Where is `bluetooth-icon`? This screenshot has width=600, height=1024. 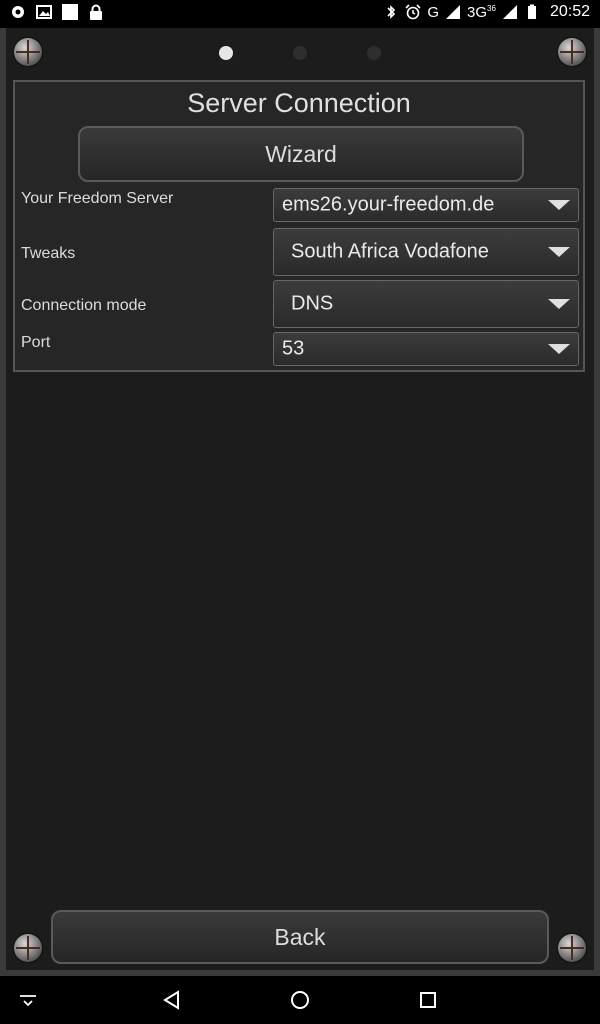
bluetooth-icon is located at coordinates (391, 12).